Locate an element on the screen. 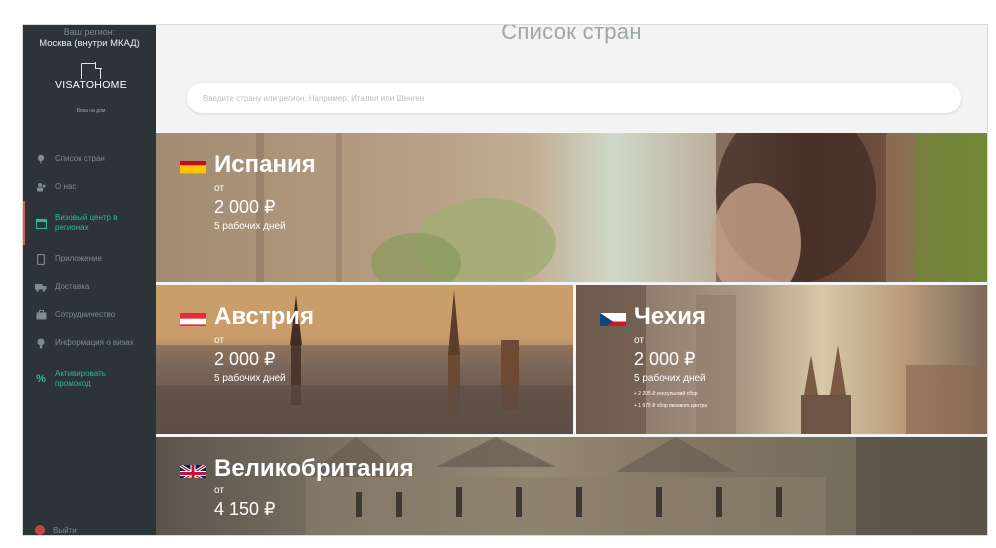 Image resolution: width=996 pixels, height=548 pixels. sidebar-item-label: Информация о визах is located at coordinates (94, 342).